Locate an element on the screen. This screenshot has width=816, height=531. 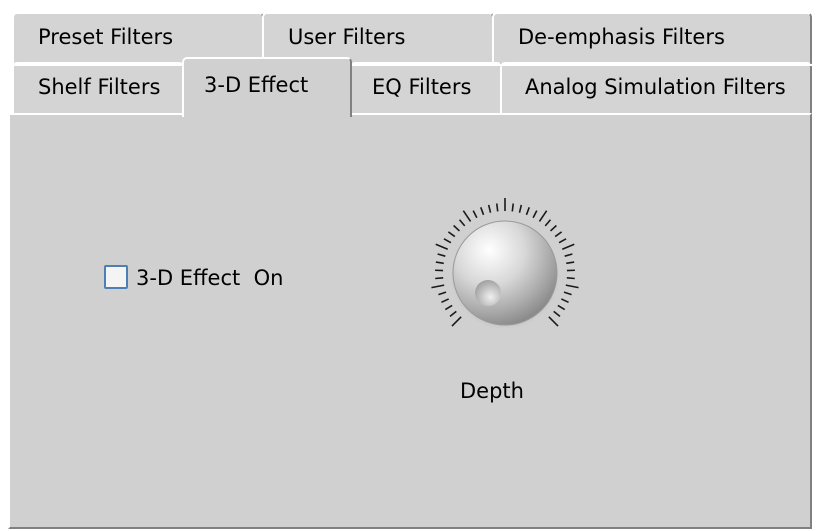
depth-knob is located at coordinates (505, 270).